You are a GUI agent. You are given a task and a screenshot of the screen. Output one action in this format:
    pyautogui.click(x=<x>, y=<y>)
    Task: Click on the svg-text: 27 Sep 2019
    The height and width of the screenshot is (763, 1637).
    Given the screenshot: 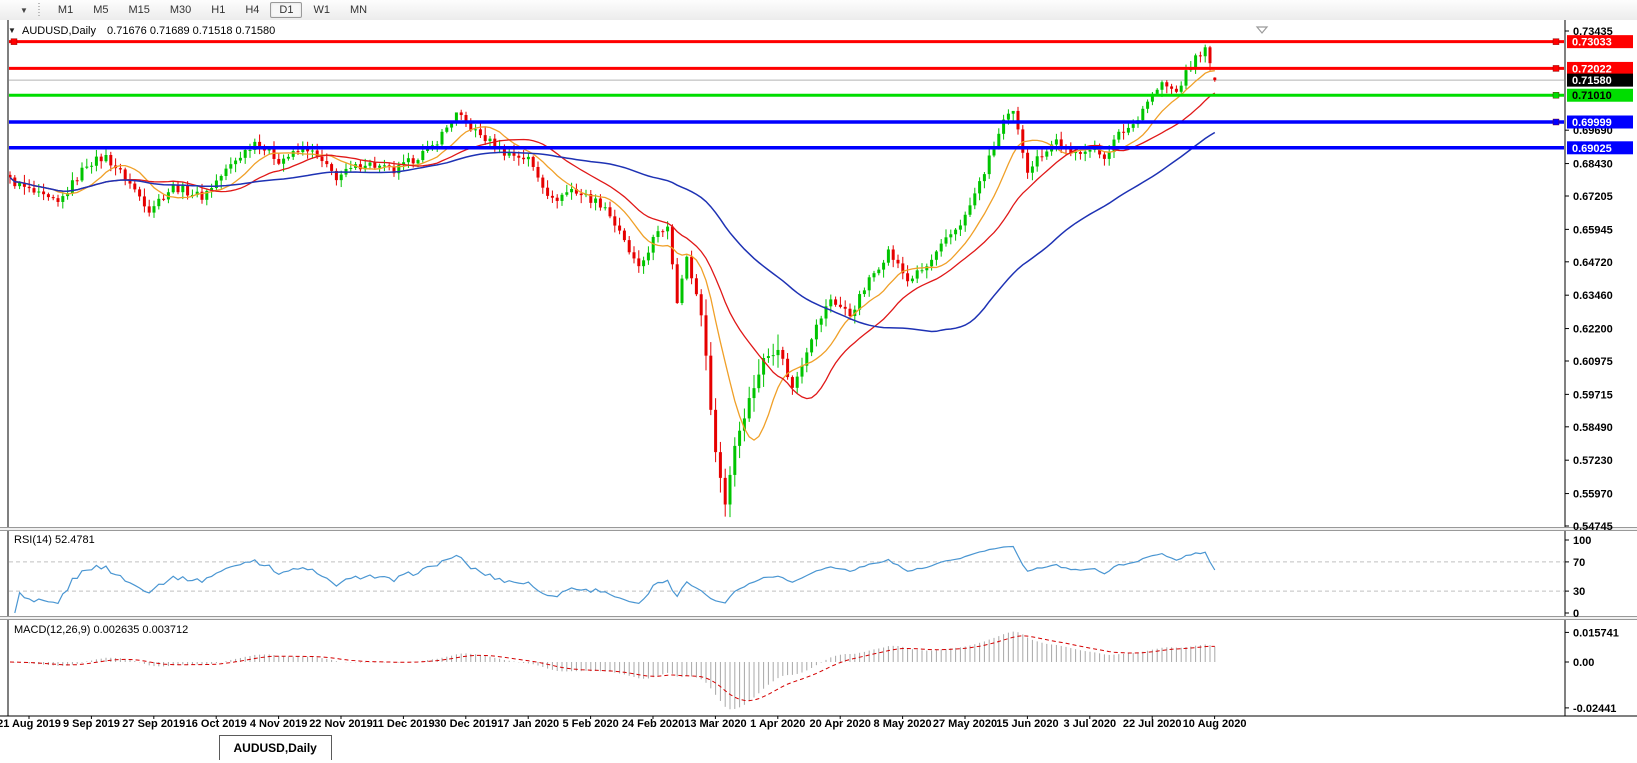 What is the action you would take?
    pyautogui.click(x=153, y=724)
    